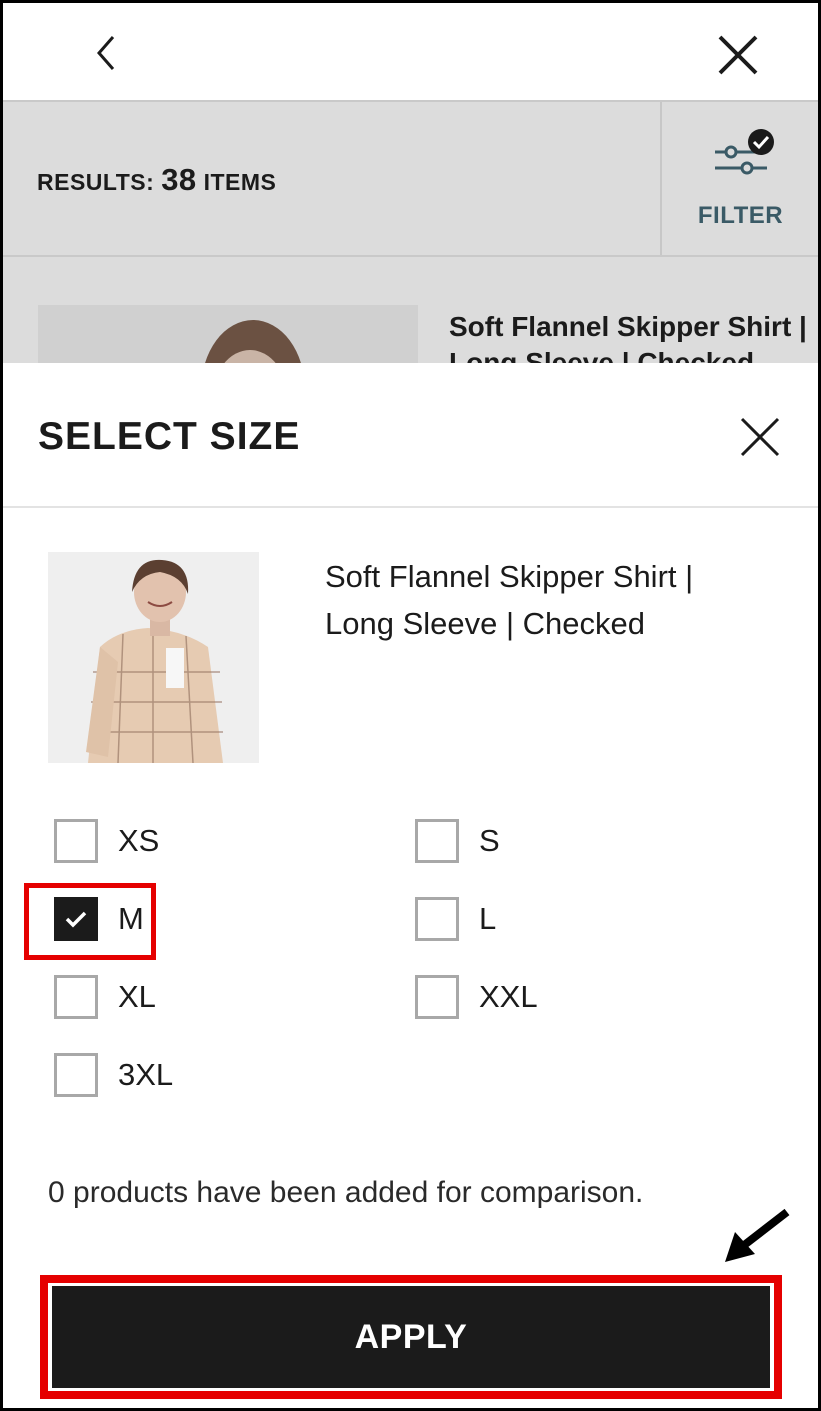 The image size is (821, 1411). I want to click on results-count-text: RESULTS: 38 ITEMS, so click(156, 180).